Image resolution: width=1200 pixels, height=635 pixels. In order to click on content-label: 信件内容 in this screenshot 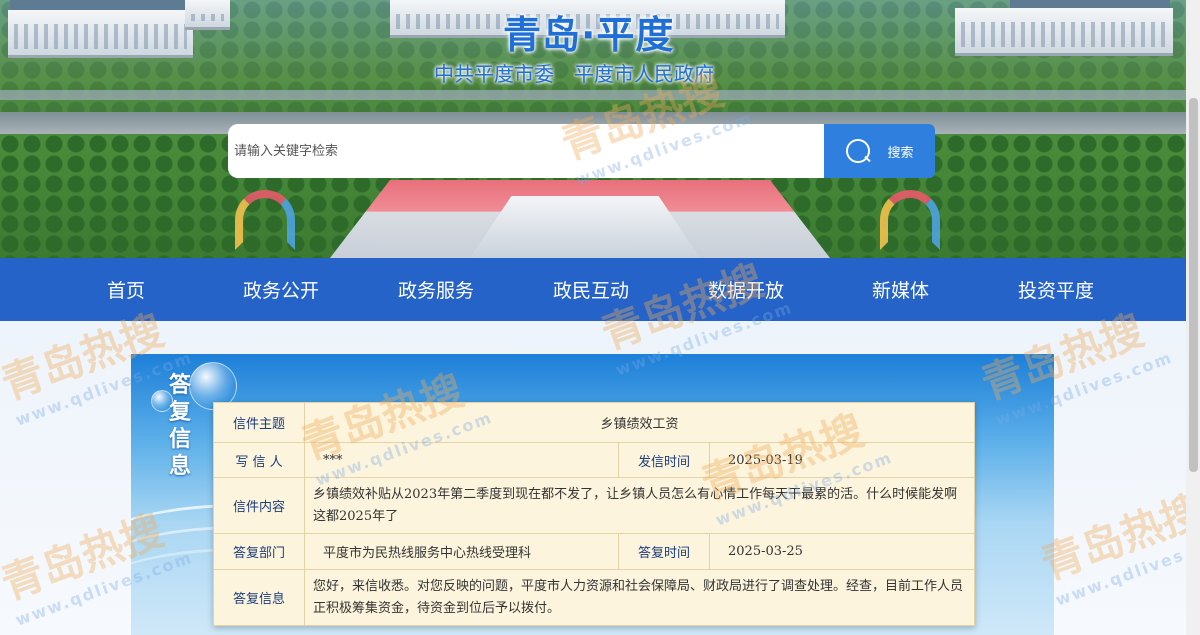, I will do `click(259, 505)`.